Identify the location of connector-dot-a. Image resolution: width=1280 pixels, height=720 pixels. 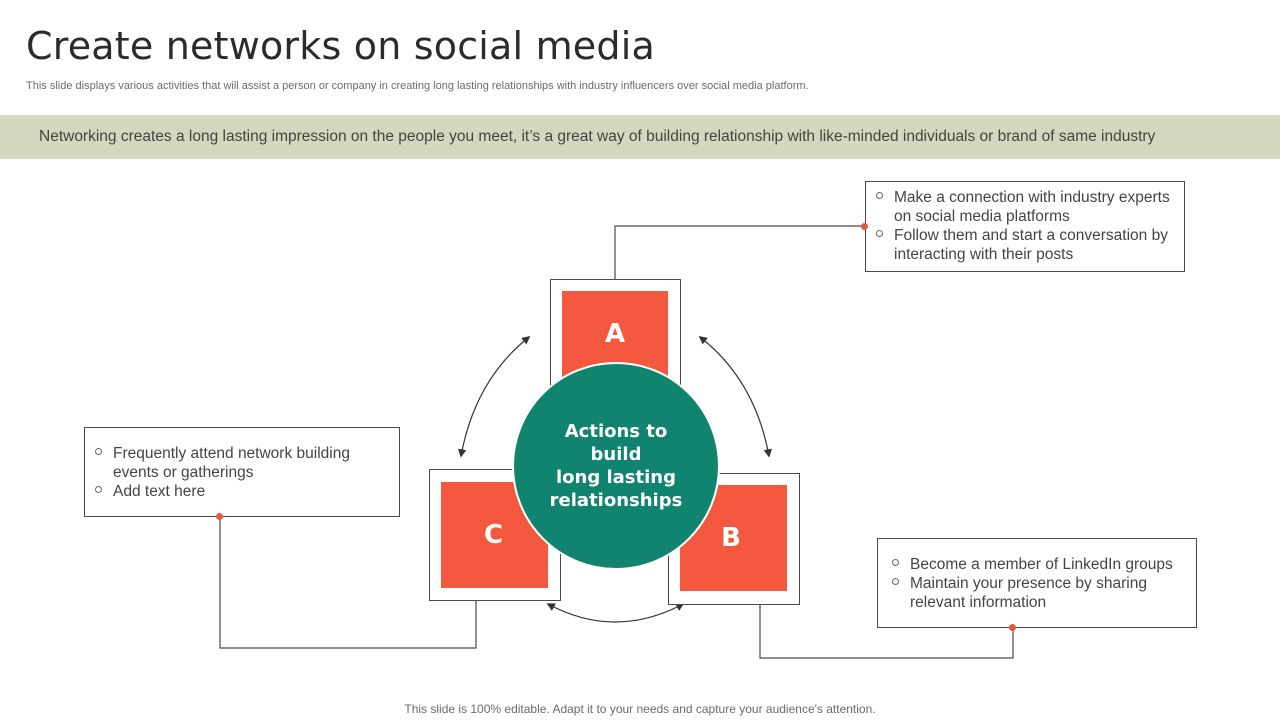
(864, 226).